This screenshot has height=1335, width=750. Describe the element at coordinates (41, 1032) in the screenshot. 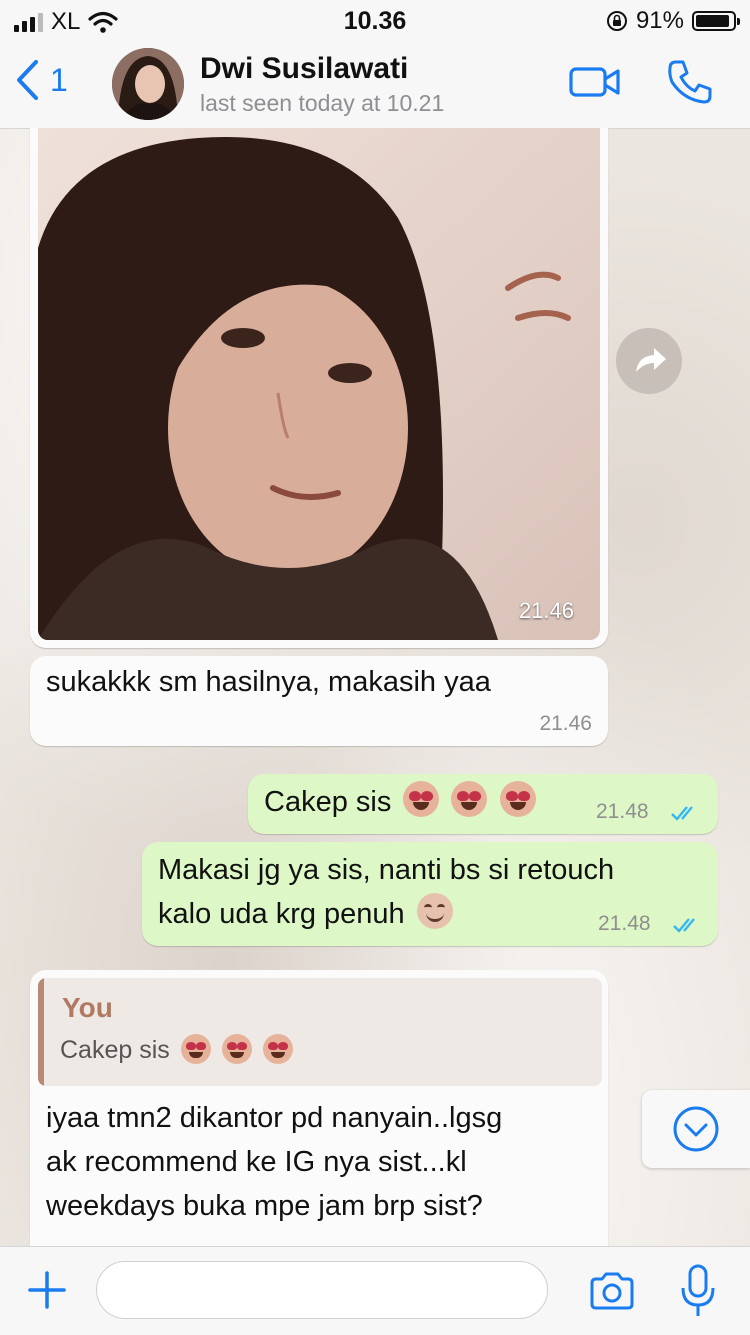

I see `quote-bar` at that location.